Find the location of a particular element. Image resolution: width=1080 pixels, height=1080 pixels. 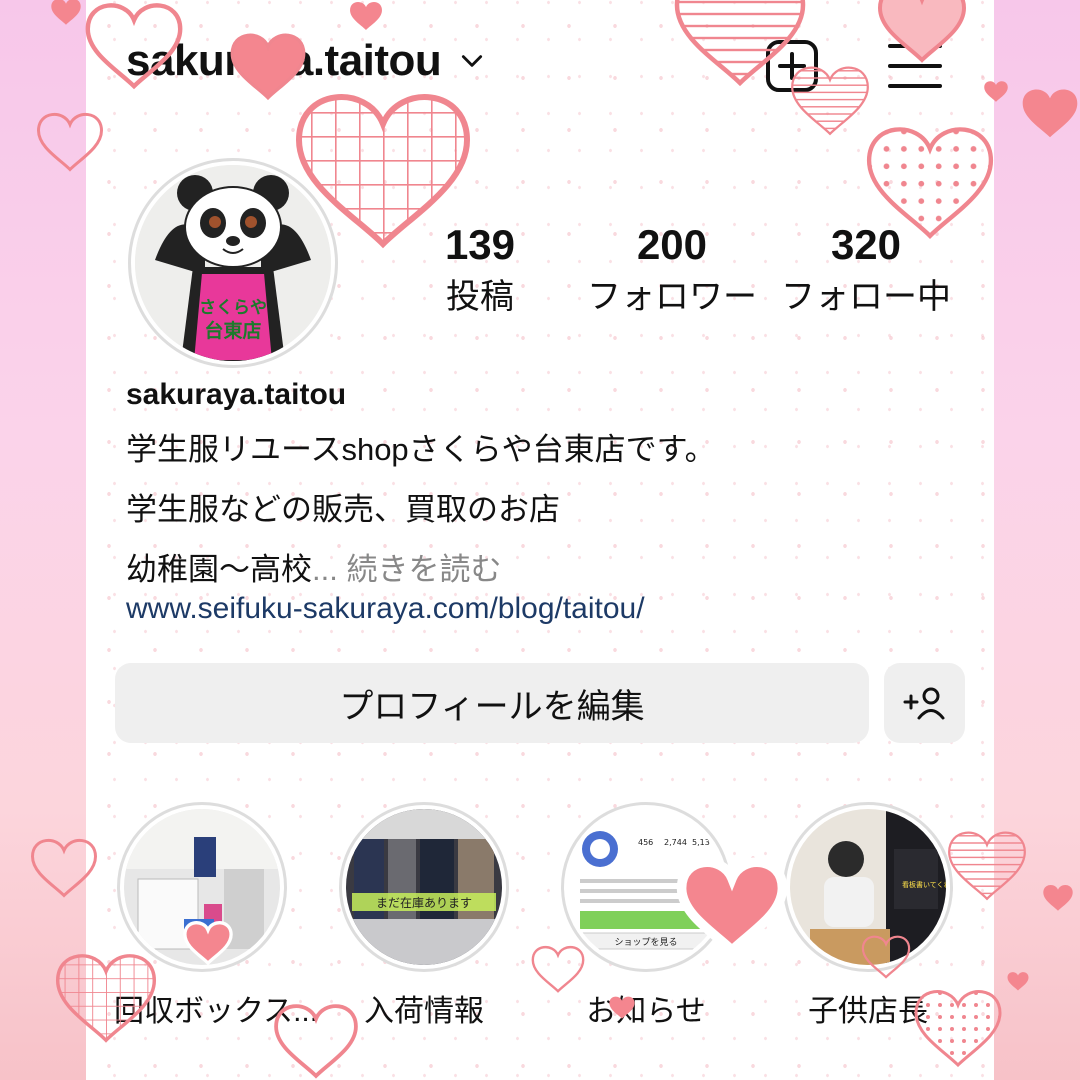

highlight-ring: 456 2,744 5,13 ショップを見る is located at coordinates (646, 887).